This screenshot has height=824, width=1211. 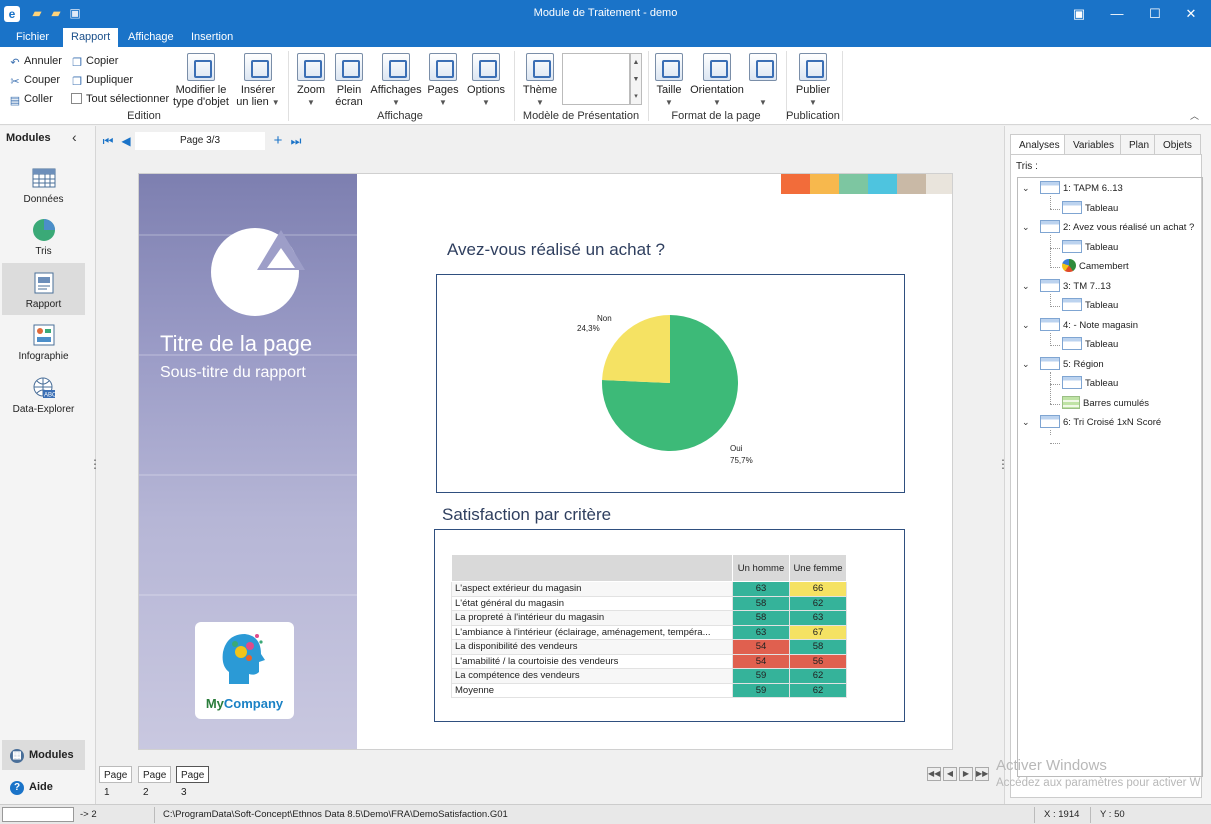 What do you see at coordinates (396, 81) in the screenshot?
I see `affichages-button: Affichages ▼` at bounding box center [396, 81].